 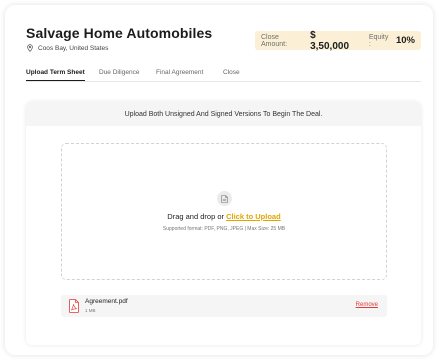 I want to click on file-icon, so click(x=224, y=198).